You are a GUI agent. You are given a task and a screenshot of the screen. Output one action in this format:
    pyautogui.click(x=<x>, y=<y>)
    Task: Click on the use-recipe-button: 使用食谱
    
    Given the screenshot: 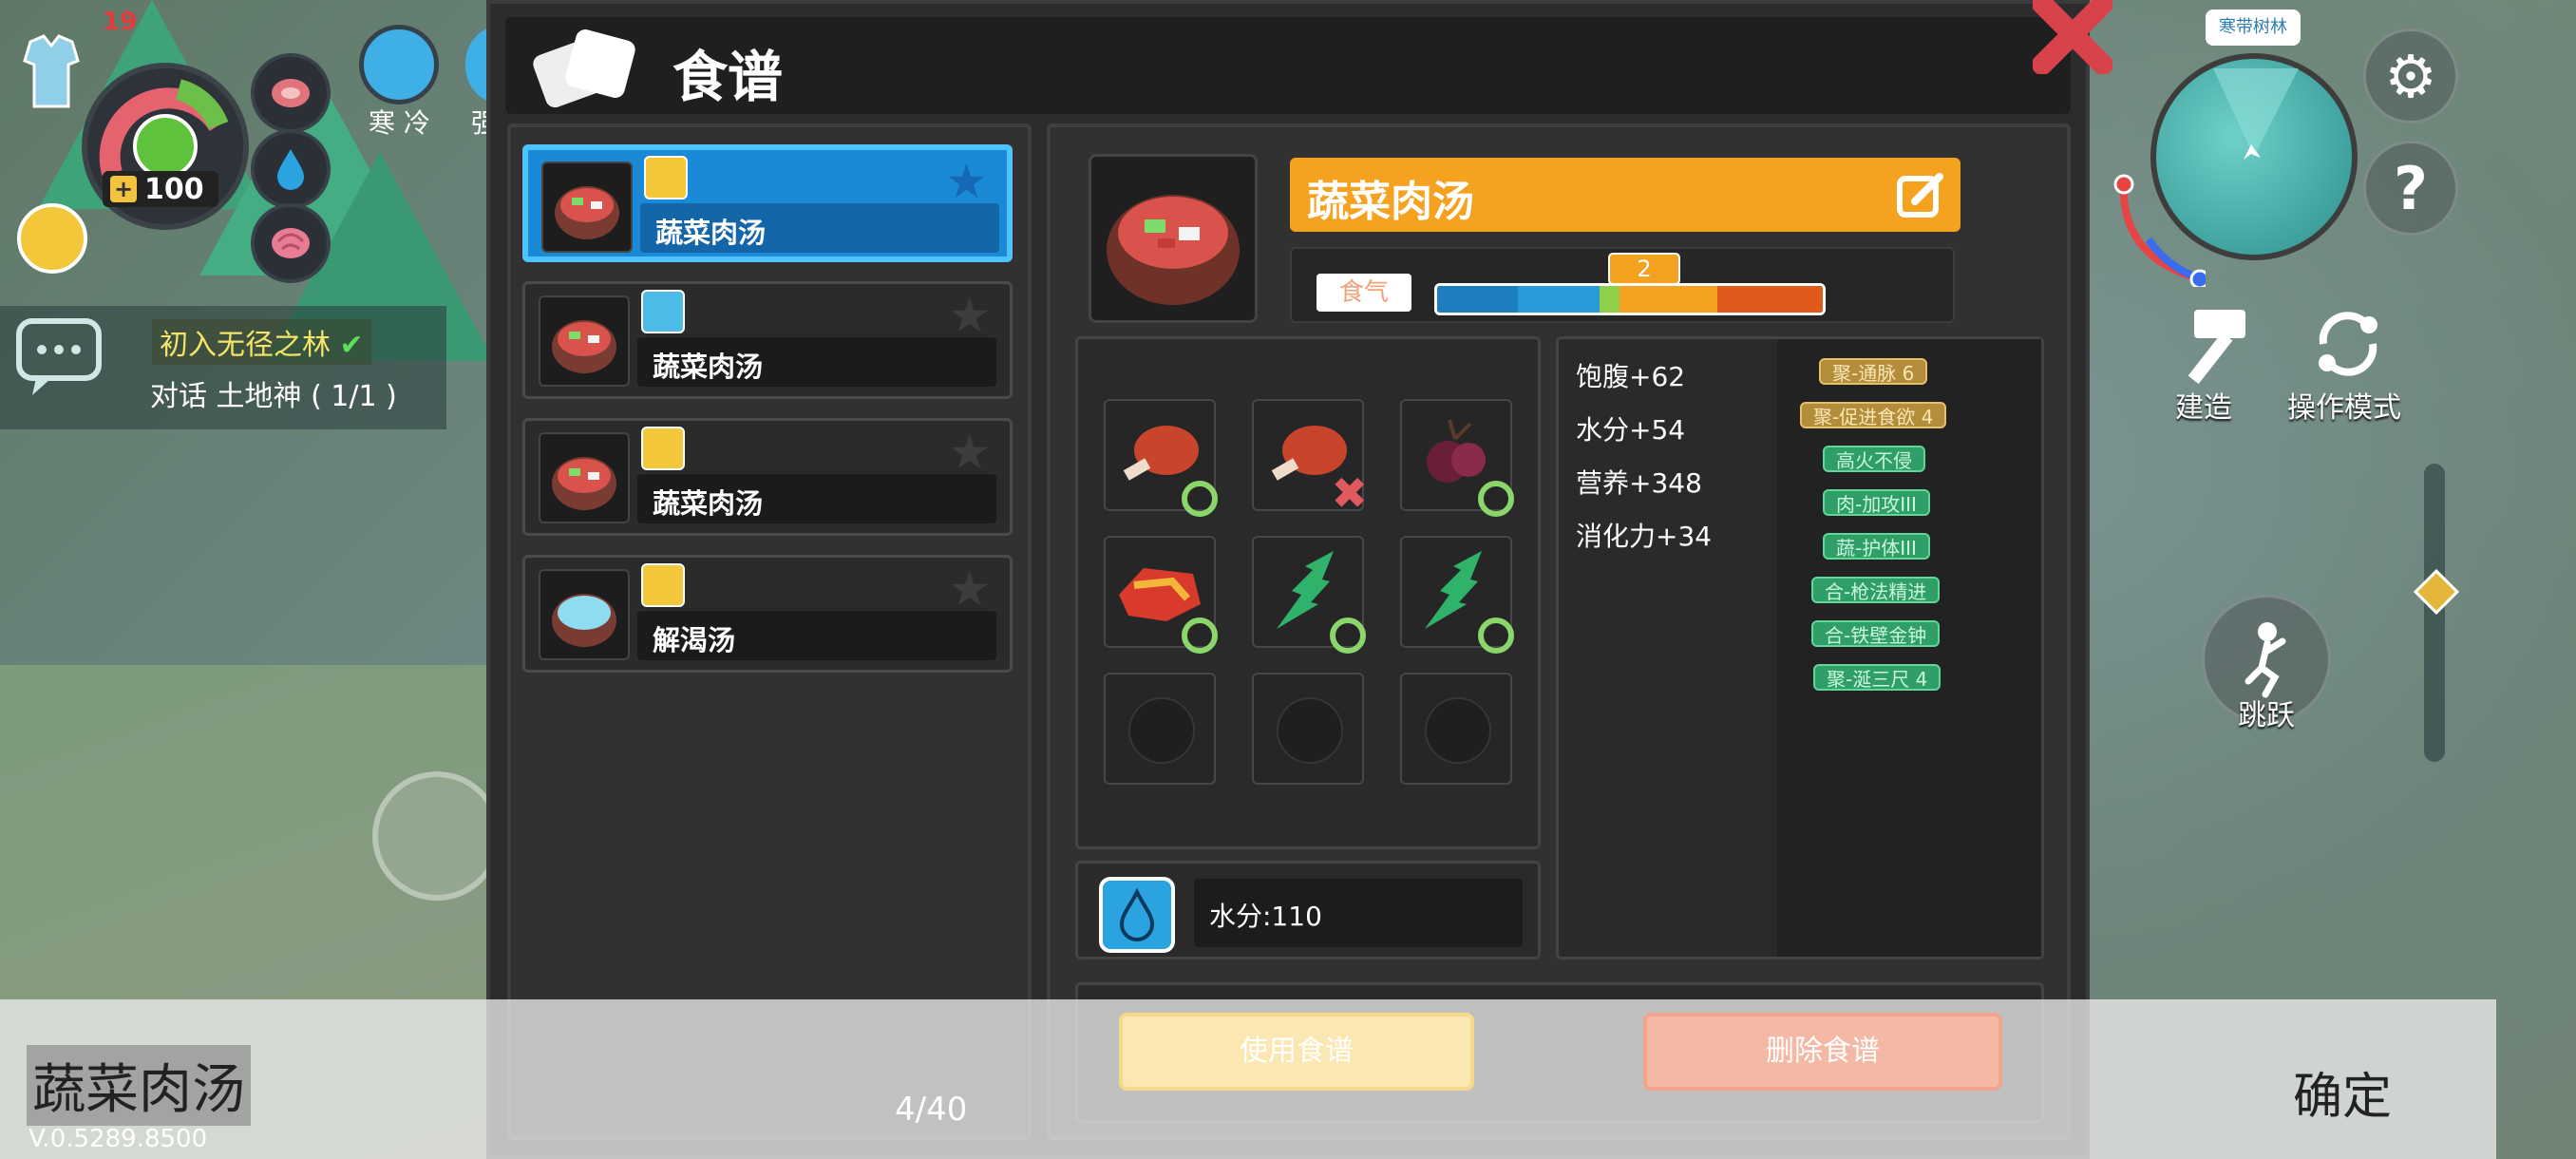 What is the action you would take?
    pyautogui.click(x=1296, y=1052)
    